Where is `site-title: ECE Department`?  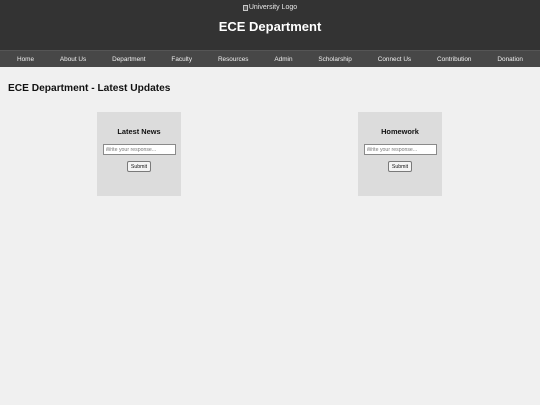
site-title: ECE Department is located at coordinates (270, 26).